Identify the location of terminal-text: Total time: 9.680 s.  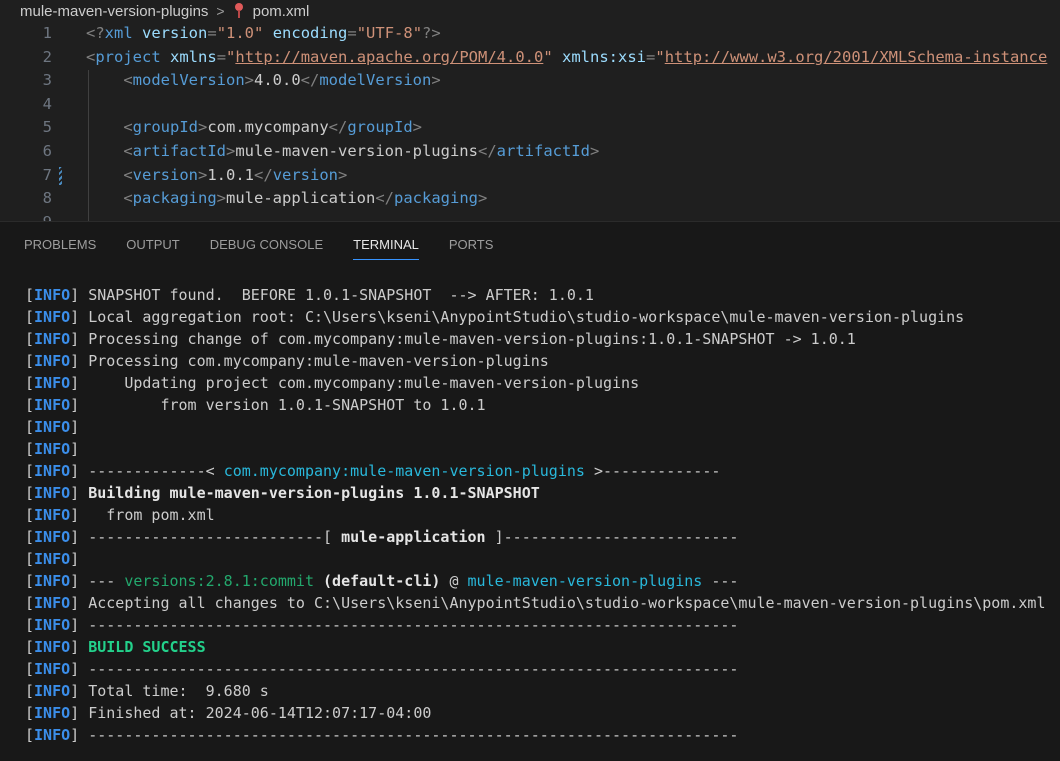
(178, 691).